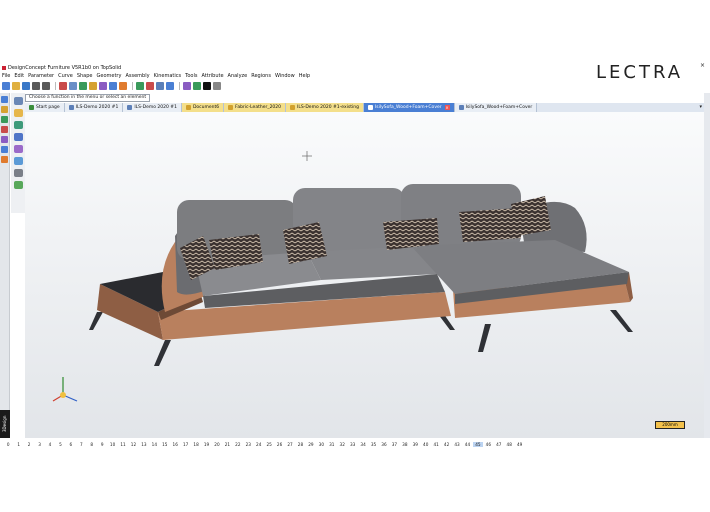  I want to click on tab-2: ILS-Demo 2020 #1, so click(152, 107).